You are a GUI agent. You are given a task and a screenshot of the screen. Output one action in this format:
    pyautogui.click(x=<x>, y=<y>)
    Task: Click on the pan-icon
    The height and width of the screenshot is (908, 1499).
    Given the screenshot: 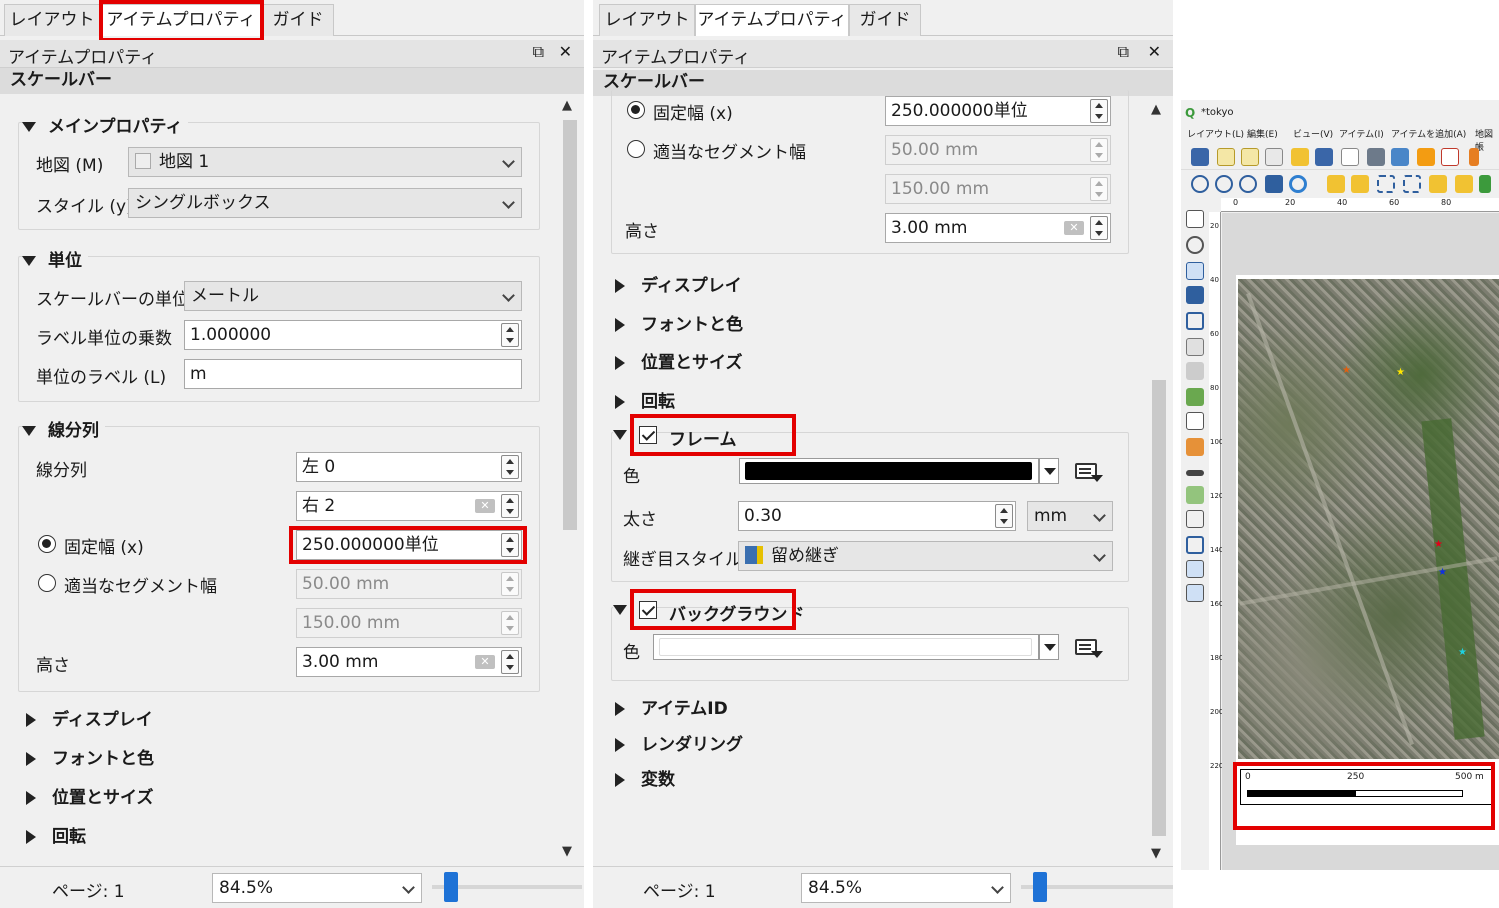 What is the action you would take?
    pyautogui.click(x=1195, y=219)
    